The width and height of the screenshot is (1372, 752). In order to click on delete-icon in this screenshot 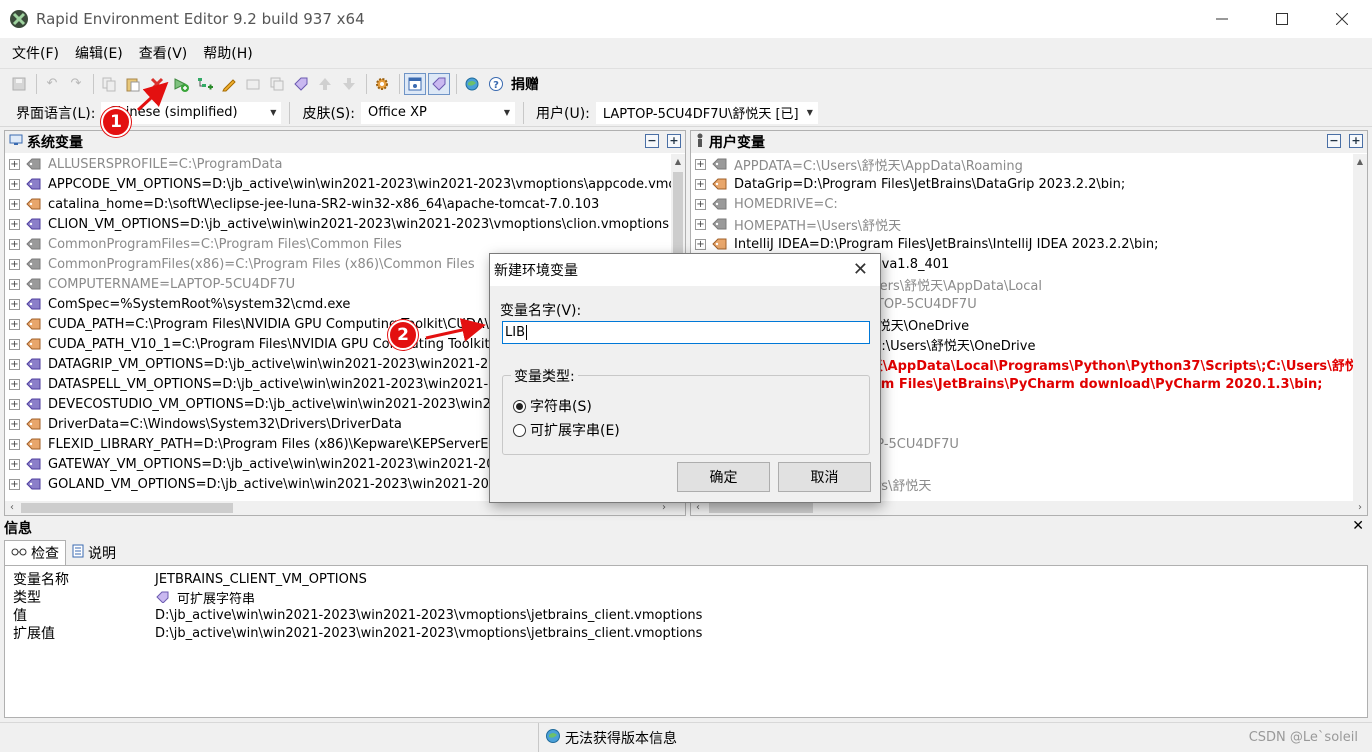, I will do `click(157, 84)`.